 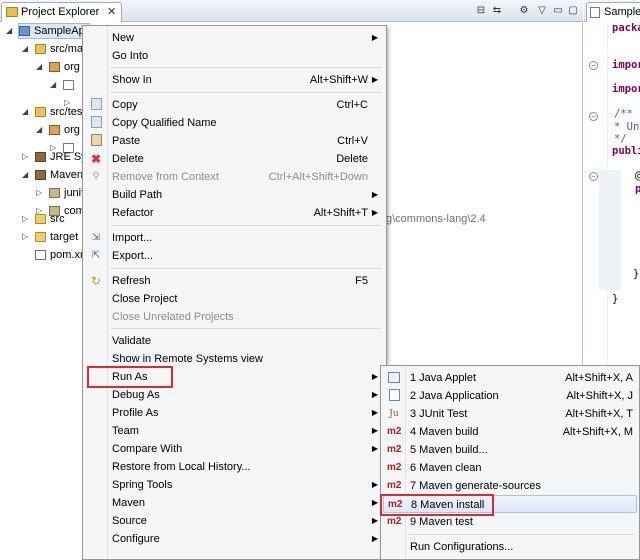 What do you see at coordinates (57, 219) in the screenshot?
I see `tree-item-label: src` at bounding box center [57, 219].